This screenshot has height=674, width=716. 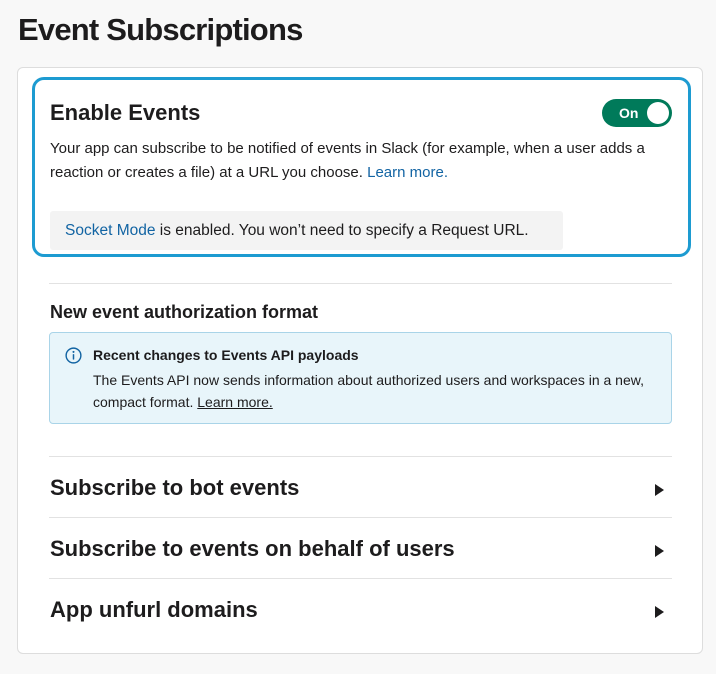 I want to click on page-title: Event Subscriptions, so click(x=160, y=29).